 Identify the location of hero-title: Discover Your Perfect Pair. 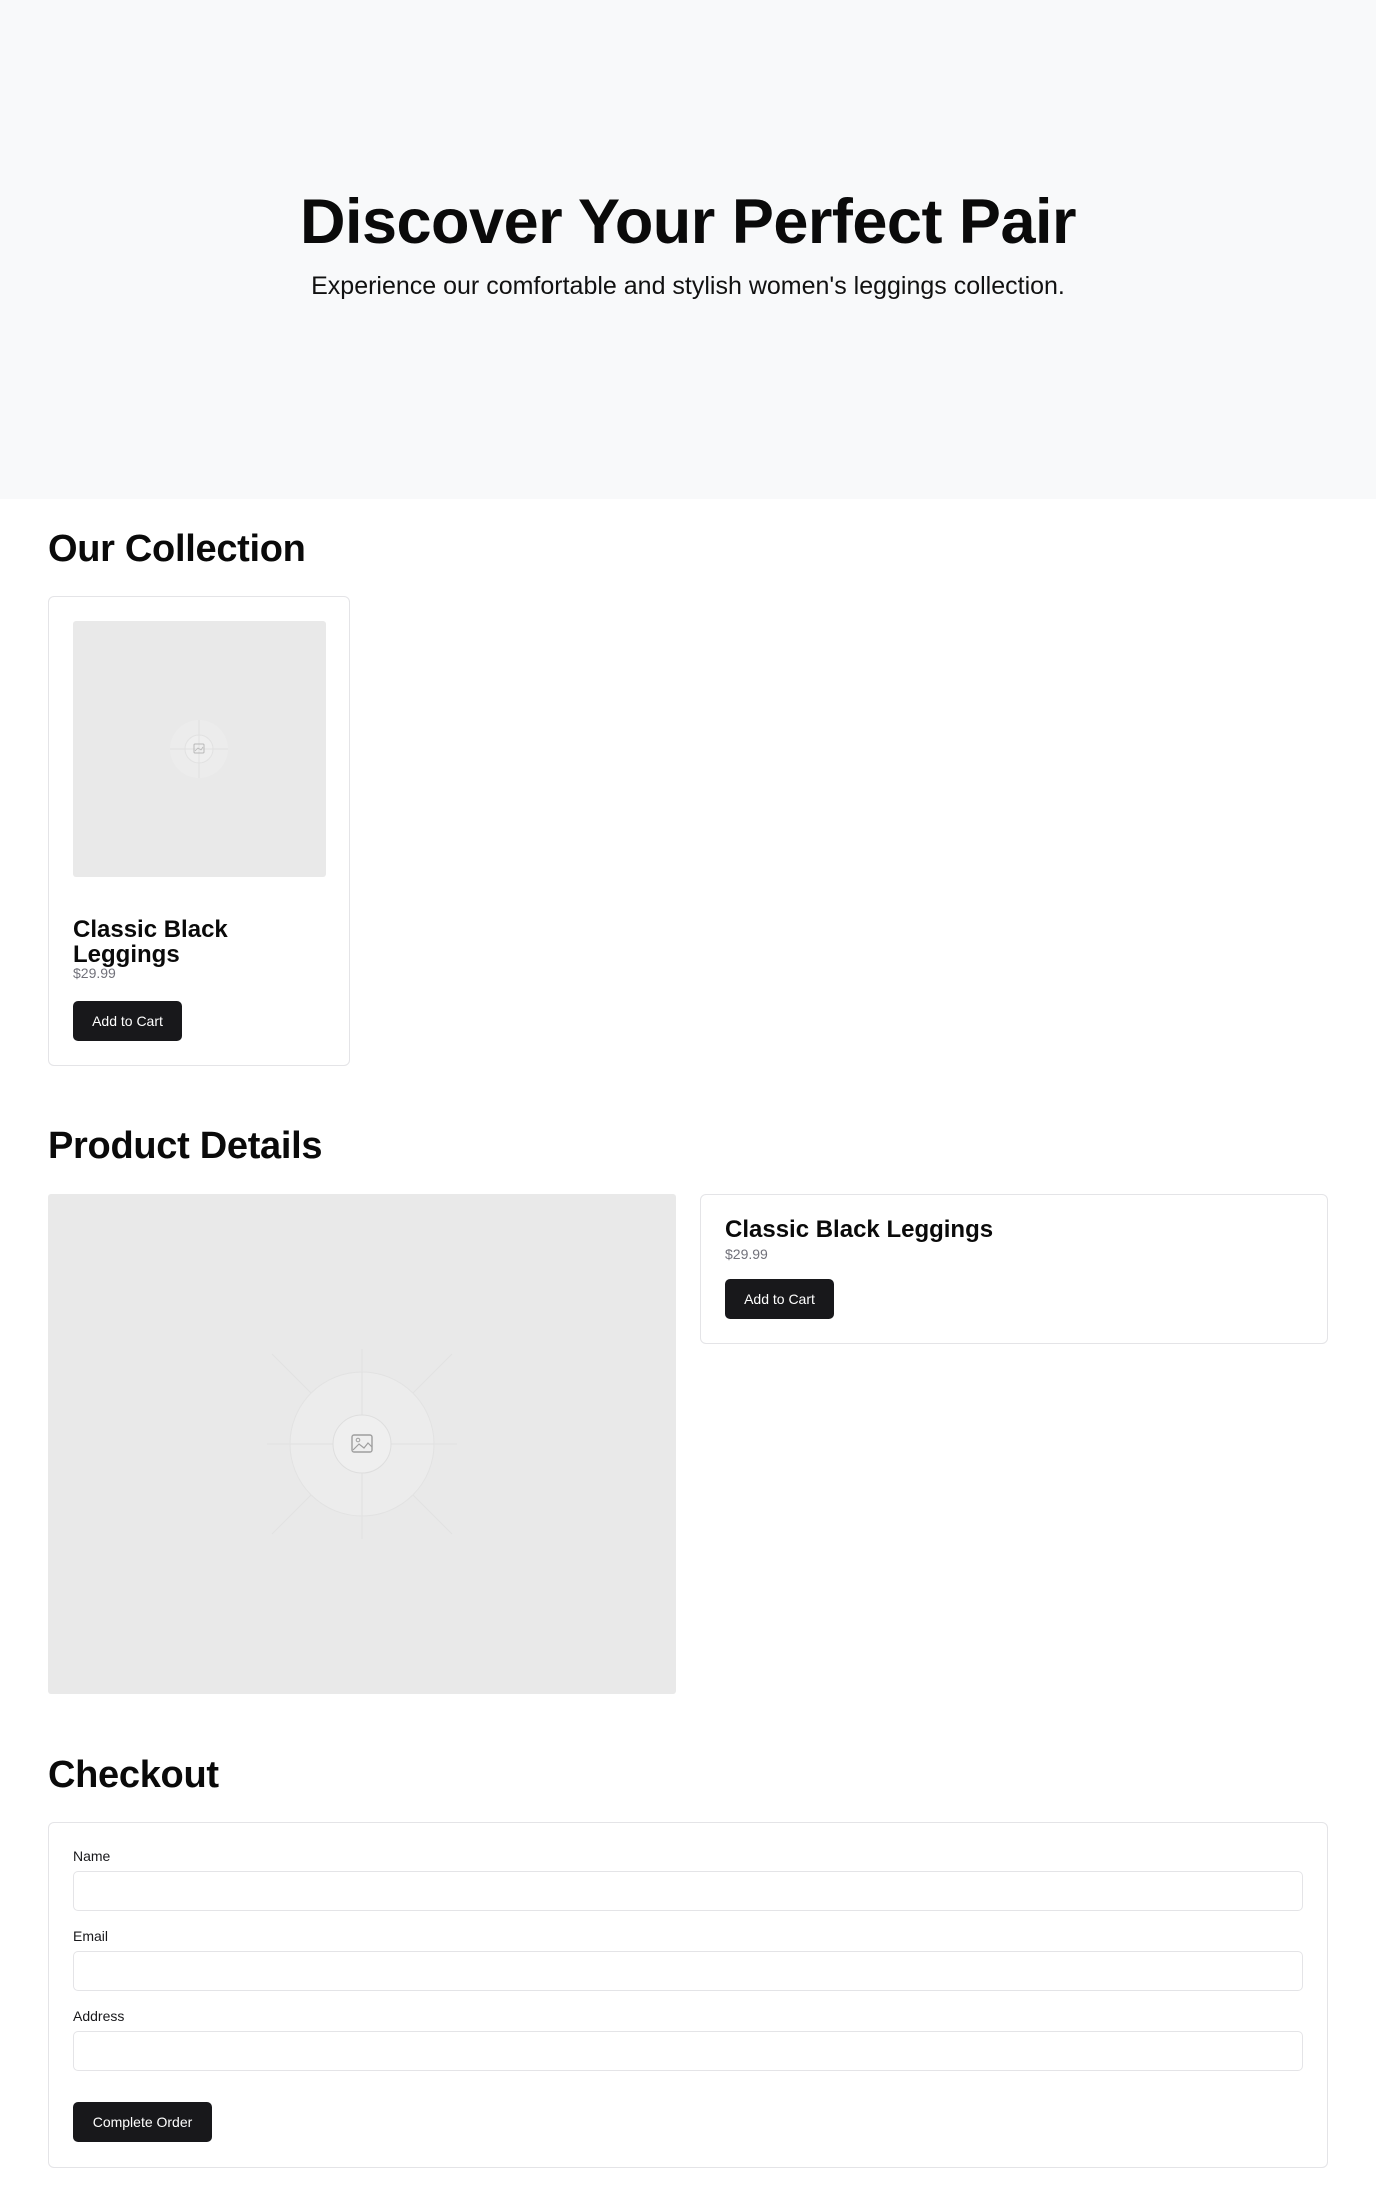
(688, 222).